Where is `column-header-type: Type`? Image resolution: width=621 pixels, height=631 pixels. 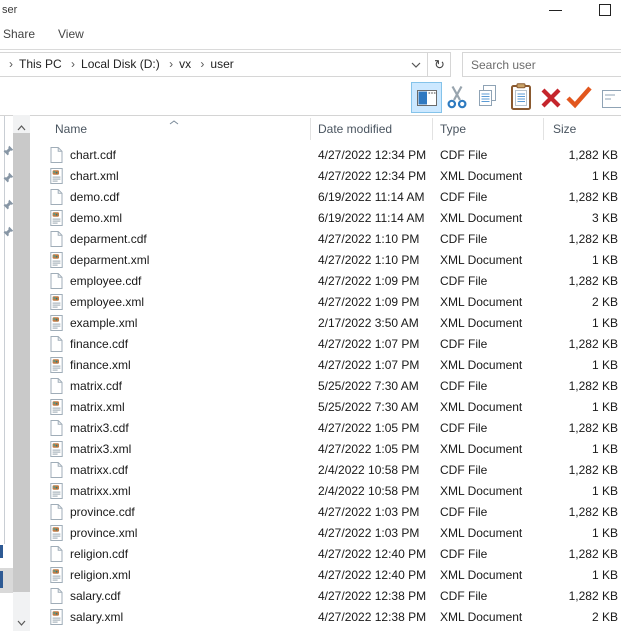 column-header-type: Type is located at coordinates (453, 129).